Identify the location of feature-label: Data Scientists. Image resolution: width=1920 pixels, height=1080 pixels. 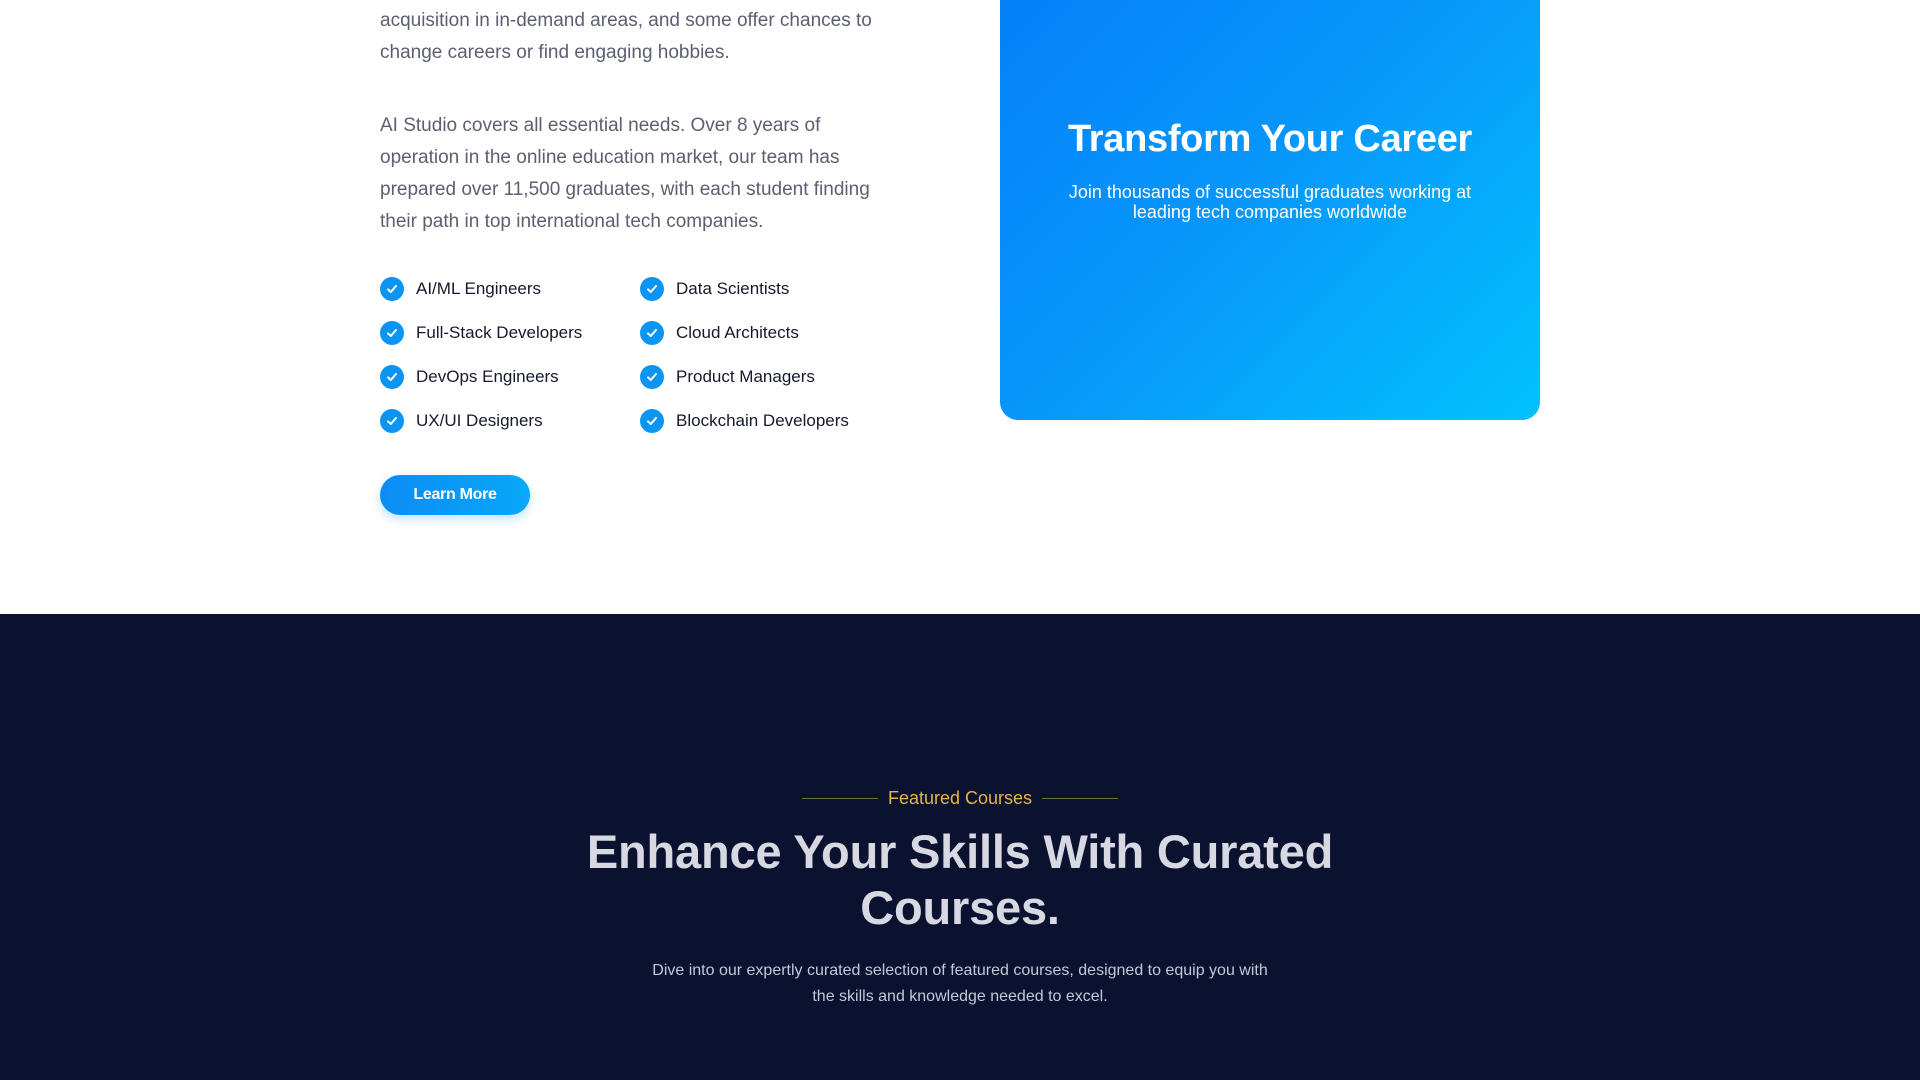
(733, 288).